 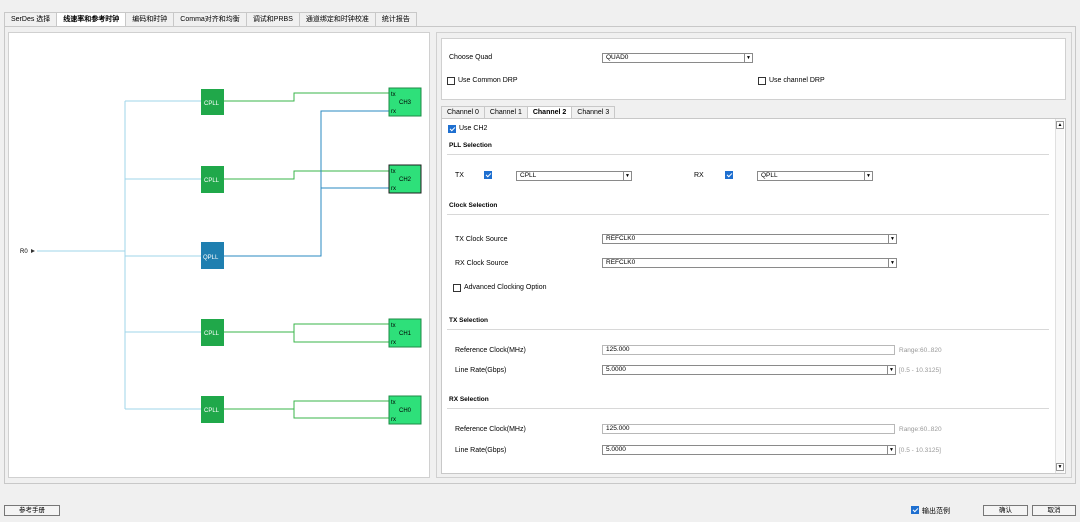 I want to click on tab-line-rate-refclk: 线速率和参考时钟, so click(x=91, y=19).